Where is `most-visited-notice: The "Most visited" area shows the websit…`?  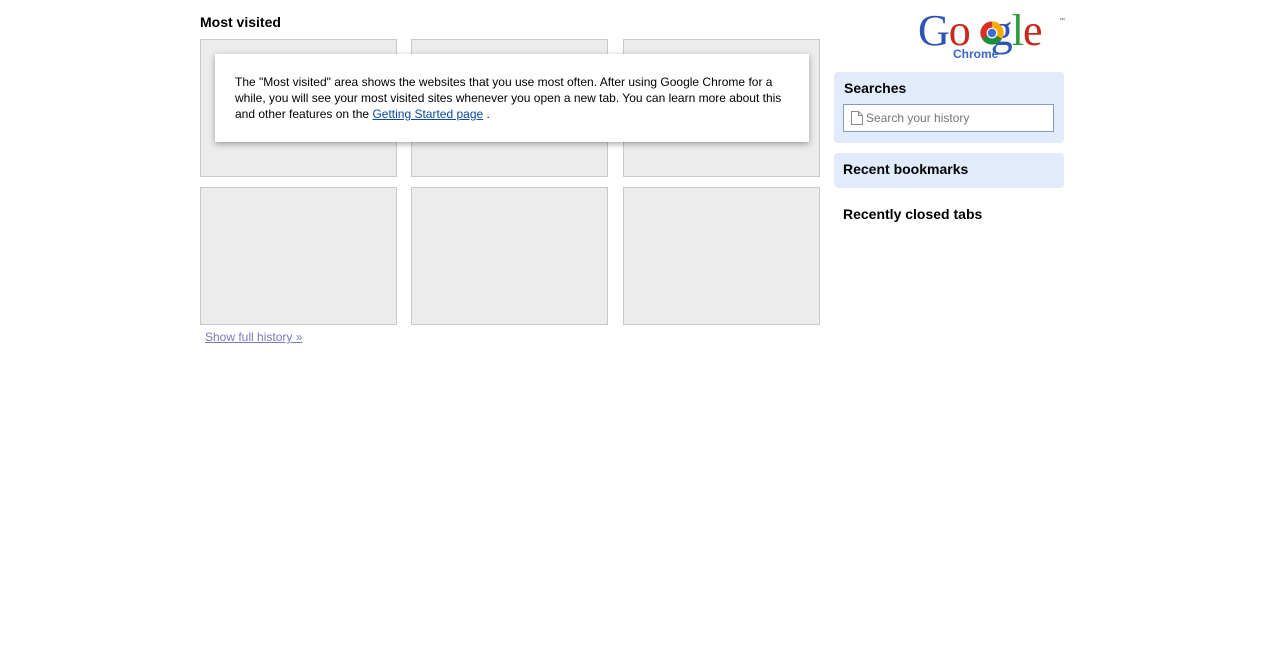 most-visited-notice: The "Most visited" area shows the websit… is located at coordinates (512, 98).